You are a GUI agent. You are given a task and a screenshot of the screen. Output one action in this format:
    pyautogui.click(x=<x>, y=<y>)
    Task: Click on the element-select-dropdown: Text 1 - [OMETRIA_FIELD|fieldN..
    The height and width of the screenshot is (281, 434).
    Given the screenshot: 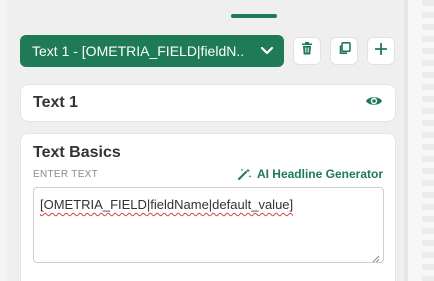 What is the action you would take?
    pyautogui.click(x=152, y=51)
    